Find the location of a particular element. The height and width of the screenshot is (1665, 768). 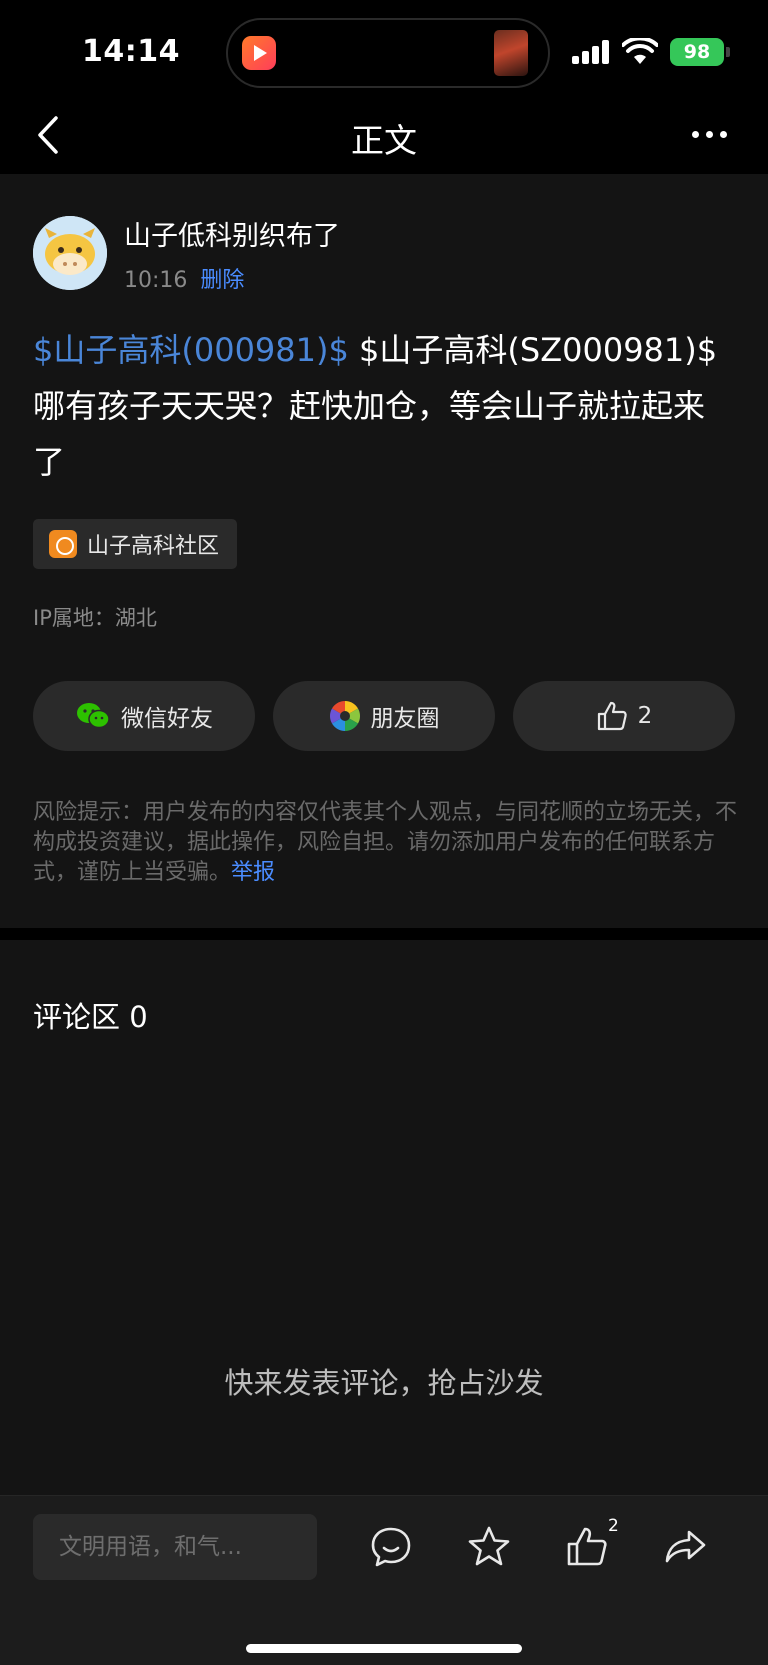

like-count: 2 is located at coordinates (645, 716).